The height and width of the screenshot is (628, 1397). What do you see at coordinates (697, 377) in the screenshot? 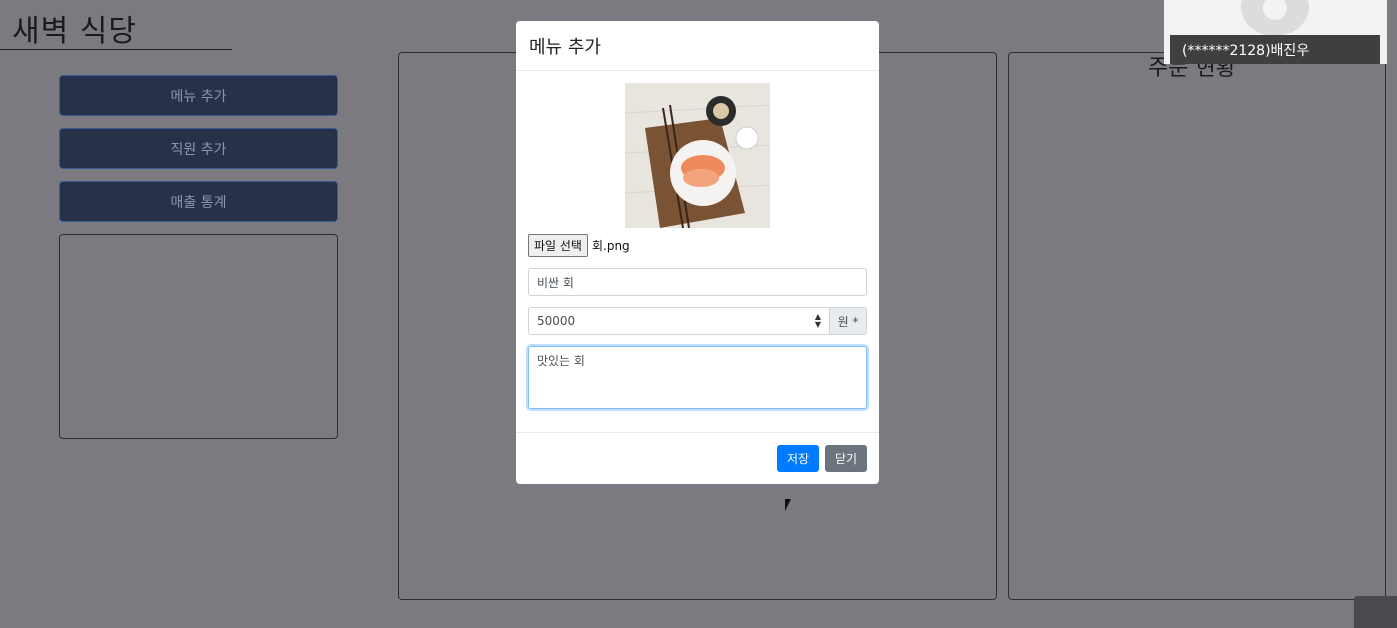
I see `description-textarea: 맛있는 회` at bounding box center [697, 377].